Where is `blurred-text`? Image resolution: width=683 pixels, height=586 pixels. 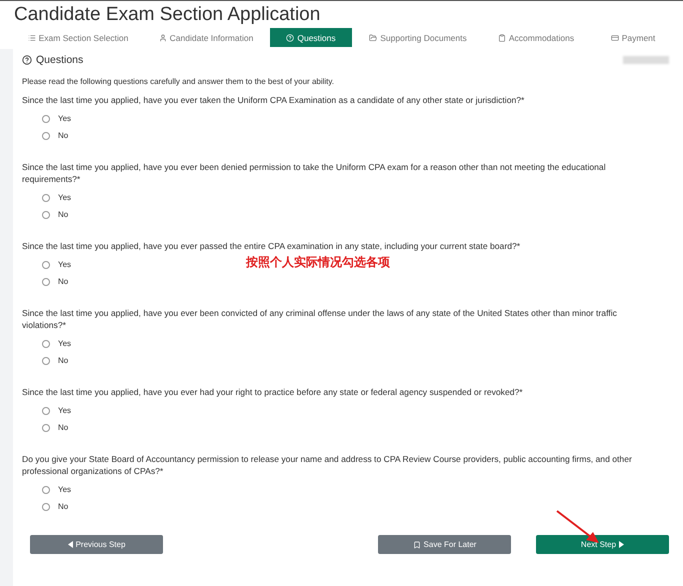 blurred-text is located at coordinates (646, 60).